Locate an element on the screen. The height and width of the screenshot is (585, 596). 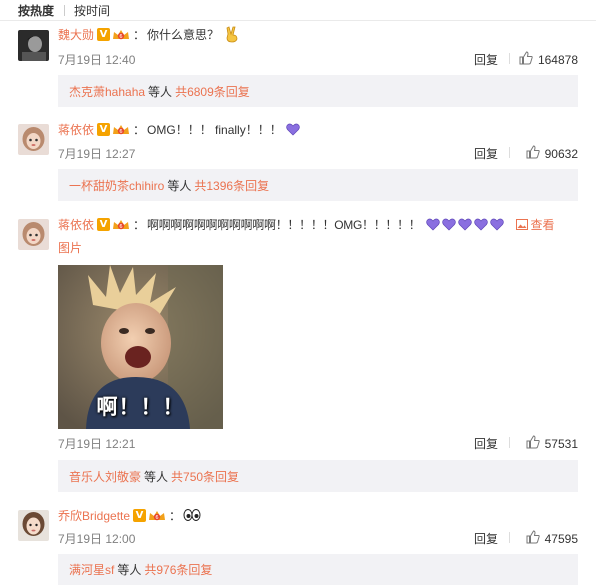
sort-tabs: 按热度 按时间 is located at coordinates (298, 10).